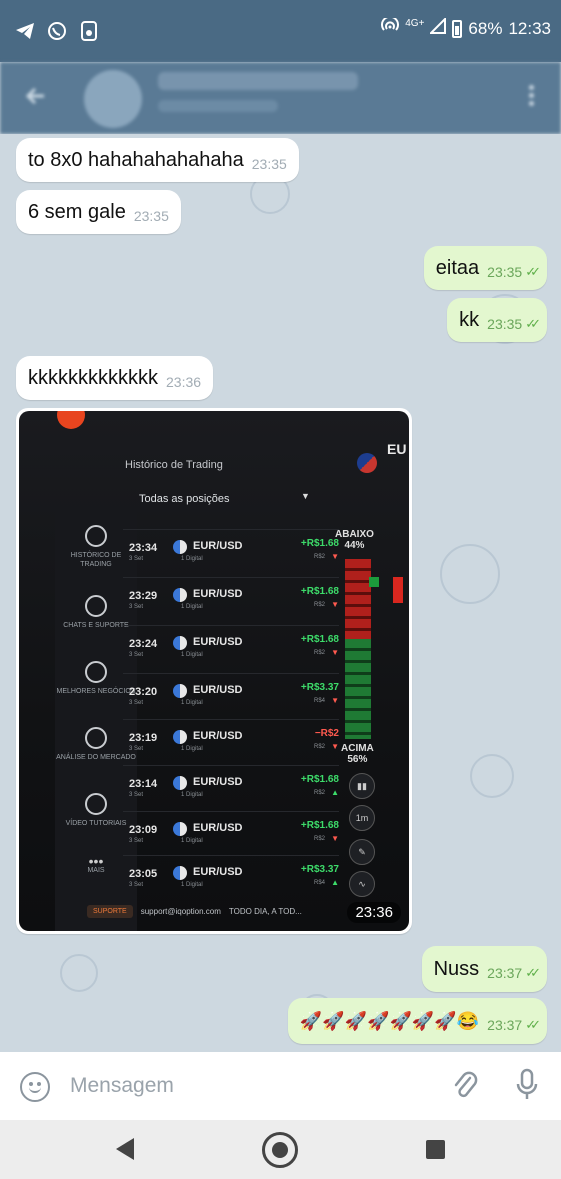 This screenshot has width=561, height=1179. What do you see at coordinates (89, 31) in the screenshot?
I see `sim-manager-icon` at bounding box center [89, 31].